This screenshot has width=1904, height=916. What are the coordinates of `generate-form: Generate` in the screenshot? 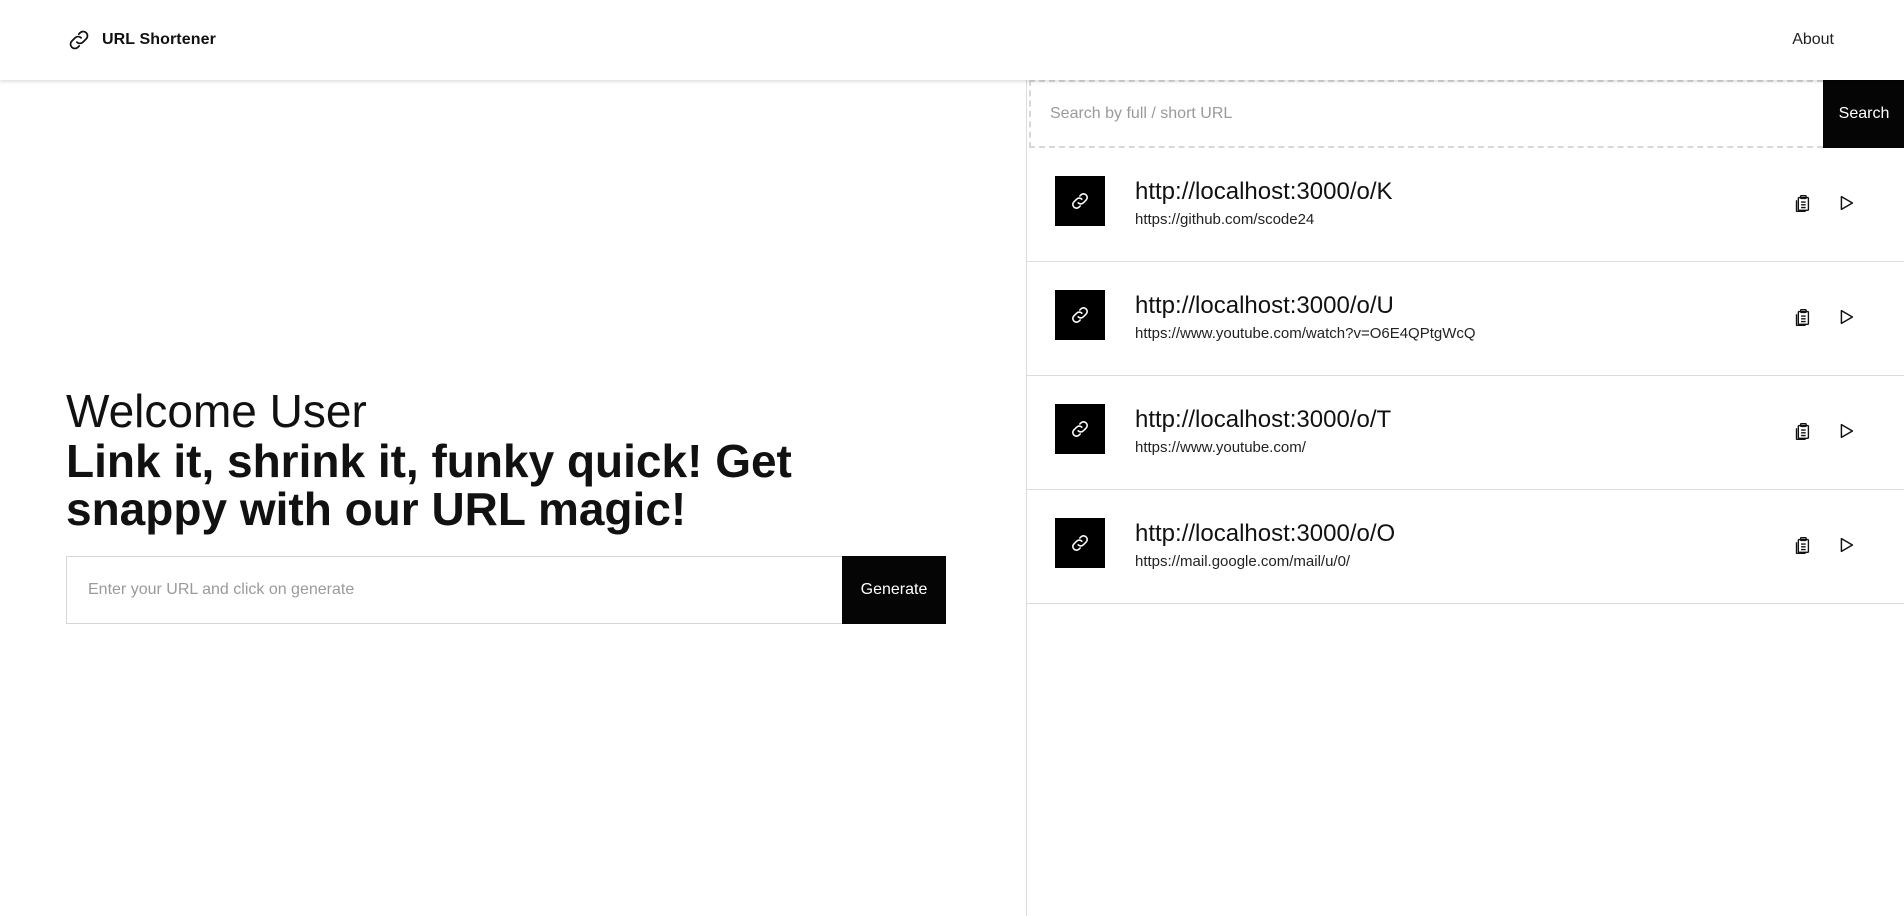 It's located at (506, 590).